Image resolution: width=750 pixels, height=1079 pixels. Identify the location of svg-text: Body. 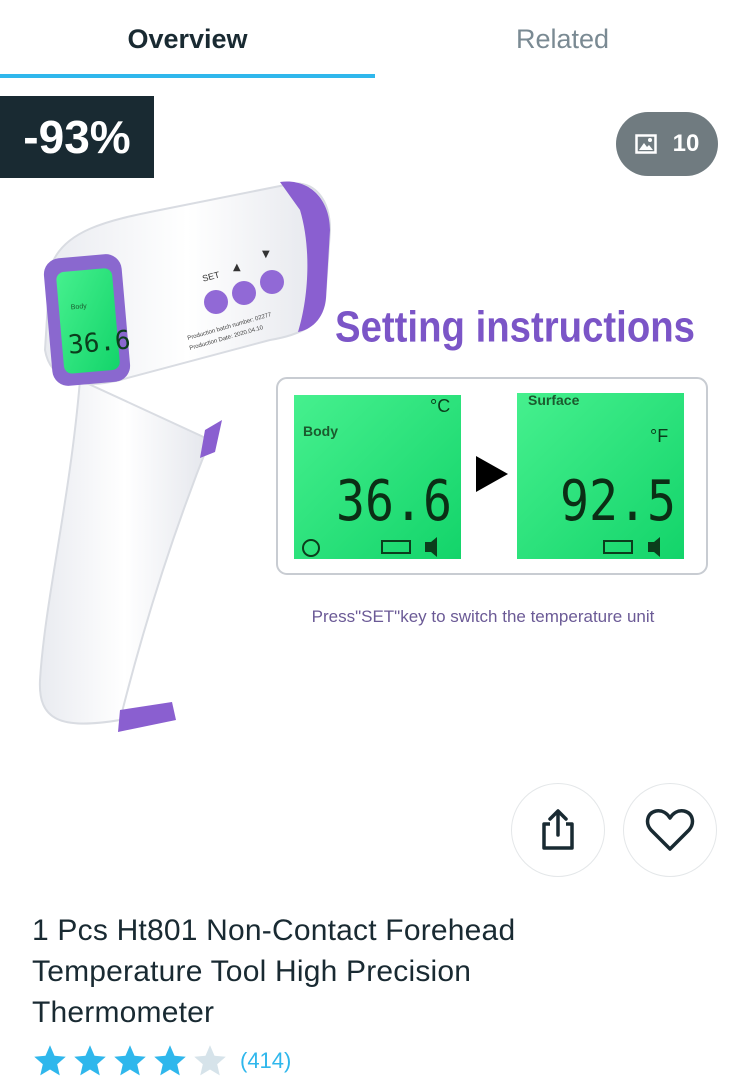
(320, 431).